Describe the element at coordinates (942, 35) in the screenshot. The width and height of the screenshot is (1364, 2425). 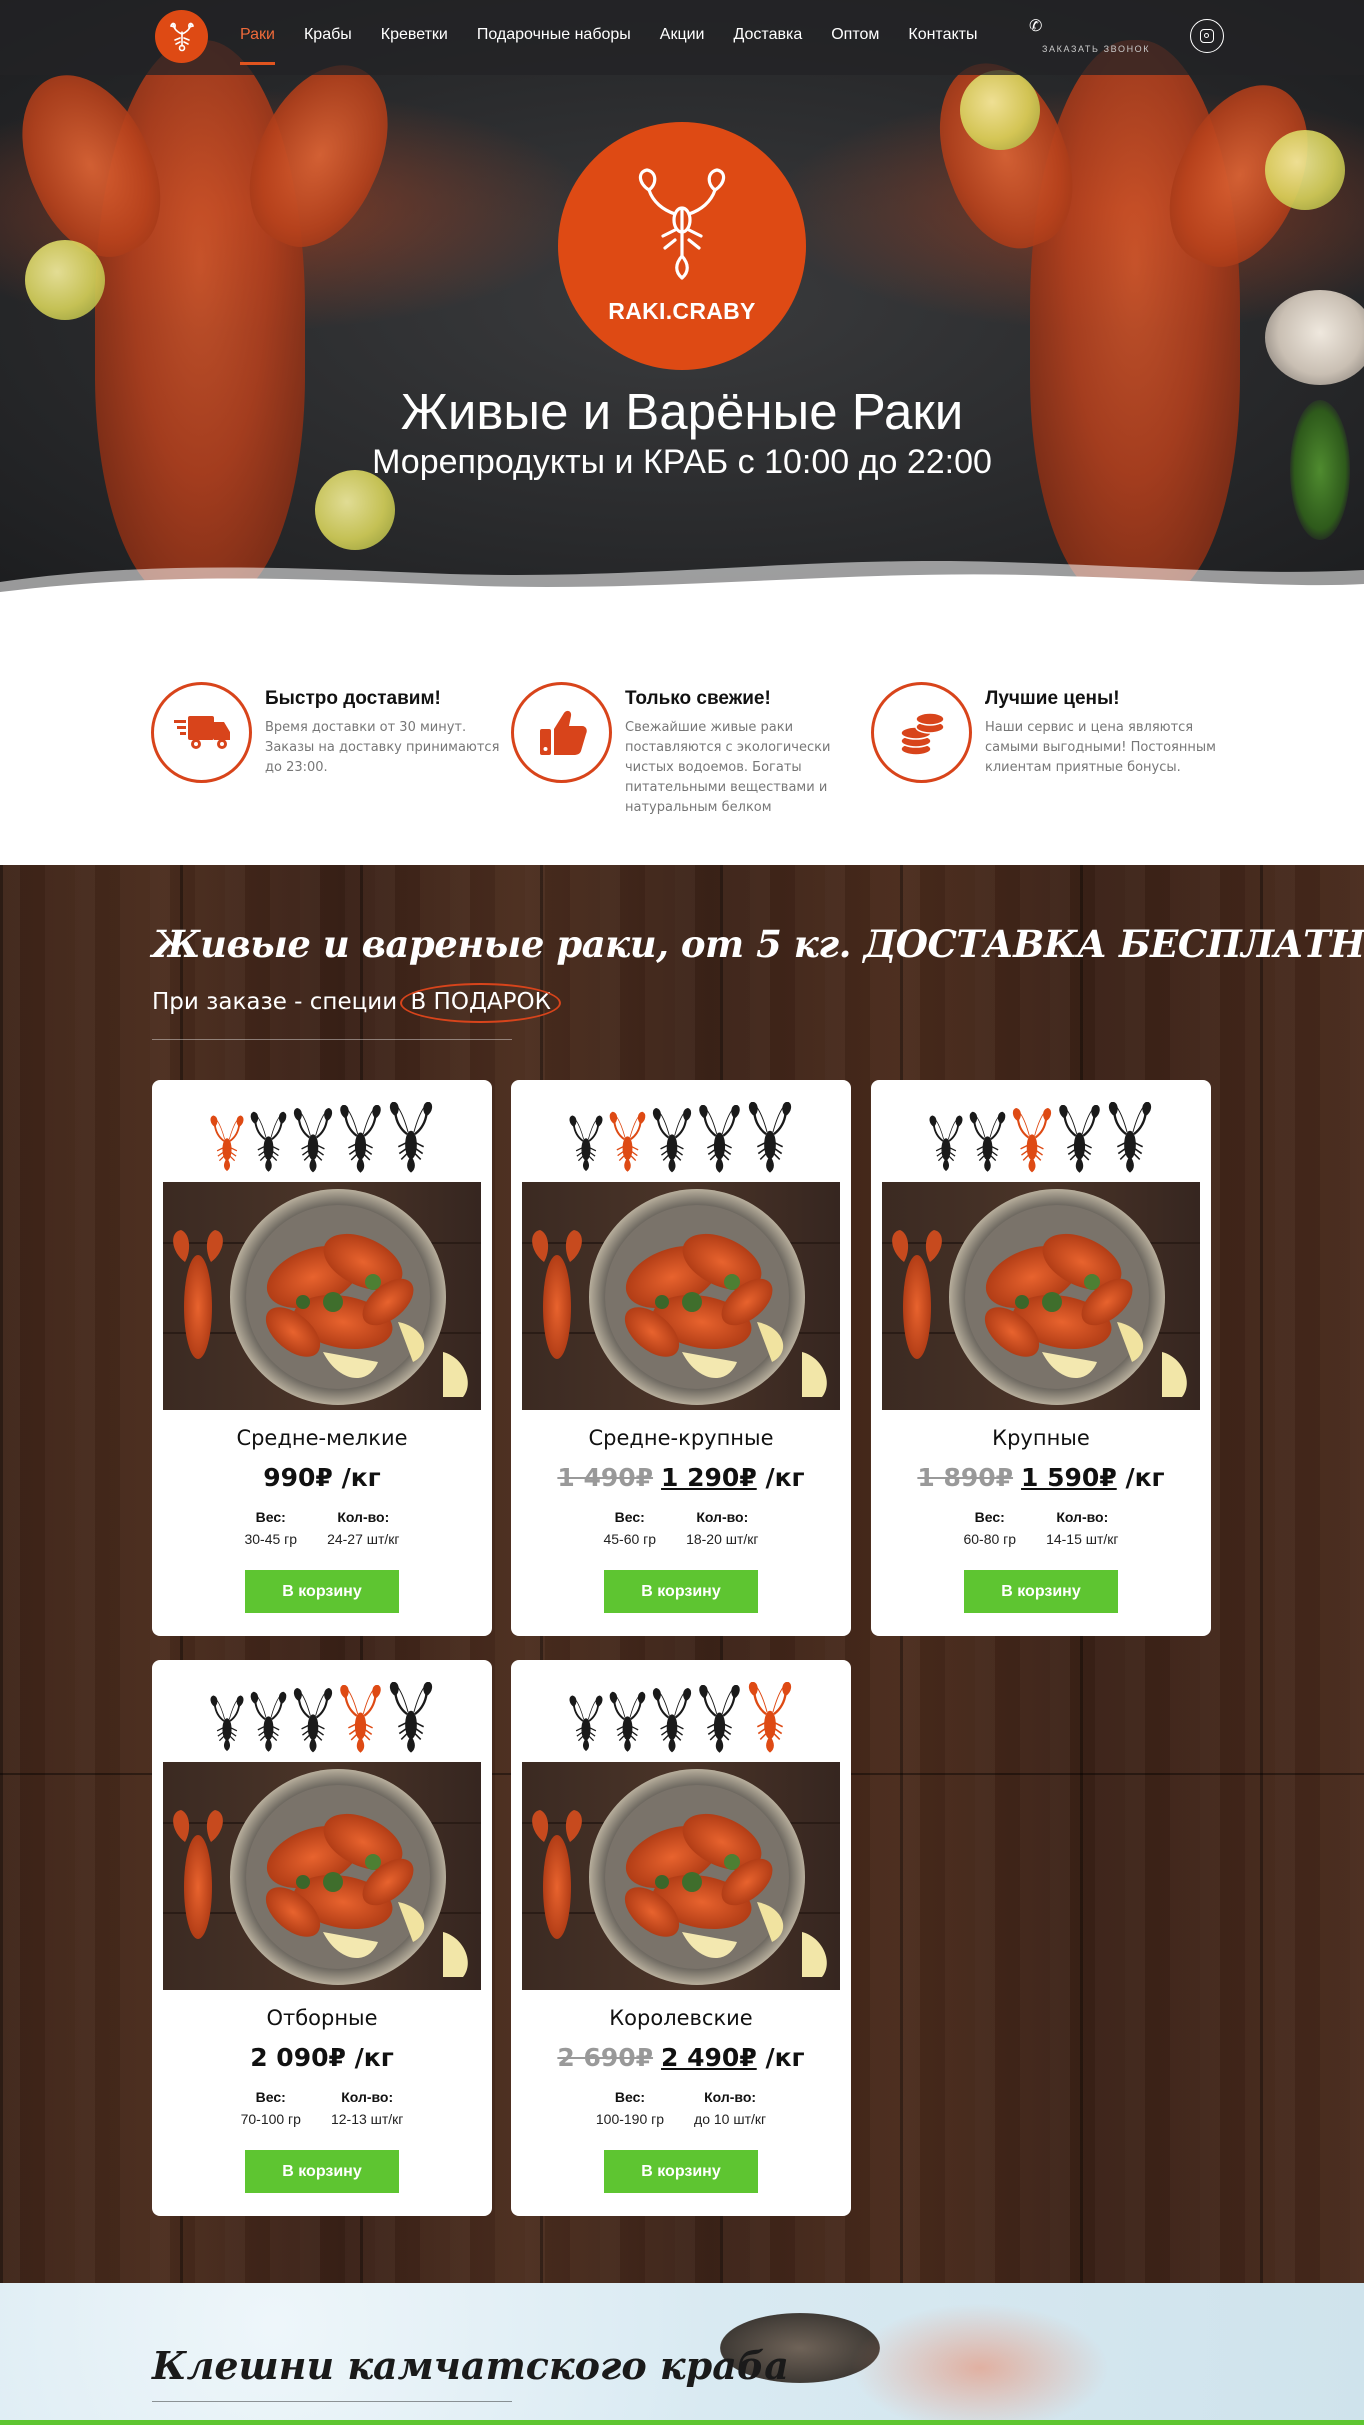
I see `nav-item-contacts: Контакты` at that location.